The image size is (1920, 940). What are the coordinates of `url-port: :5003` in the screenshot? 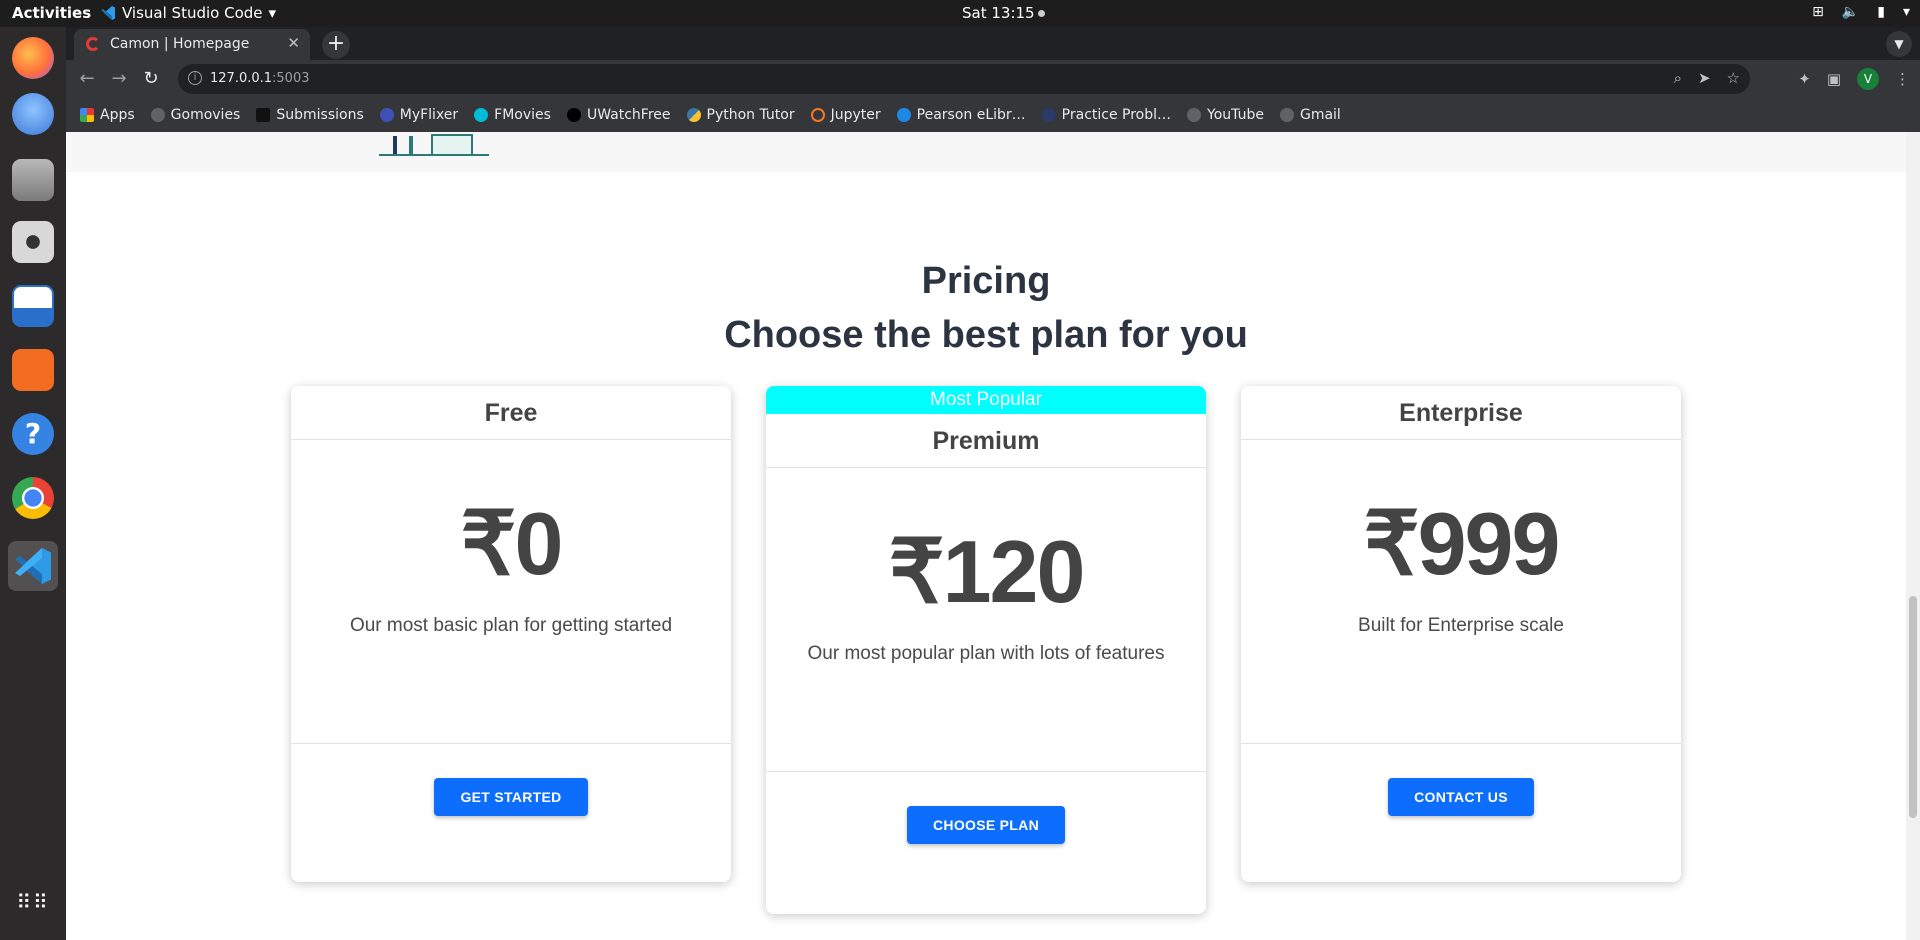 It's located at (291, 78).